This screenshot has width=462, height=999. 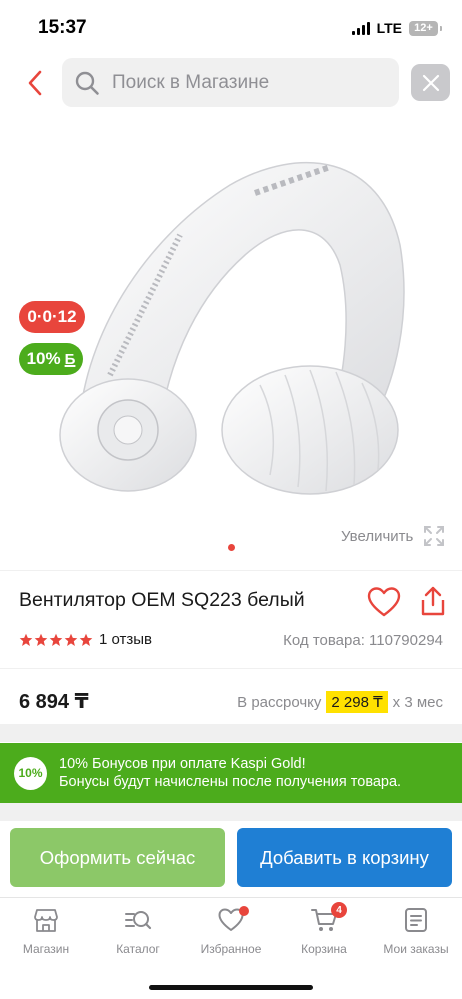 What do you see at coordinates (279, 702) in the screenshot?
I see `installment-prefix: В рассрочку` at bounding box center [279, 702].